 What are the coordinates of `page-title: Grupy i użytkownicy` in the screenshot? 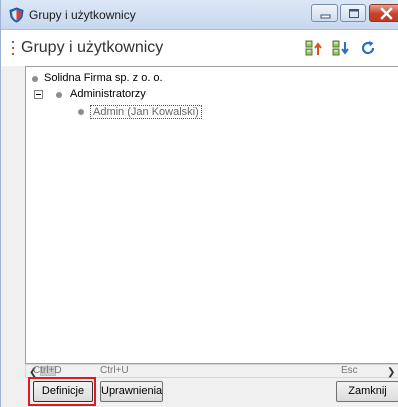 It's located at (92, 47).